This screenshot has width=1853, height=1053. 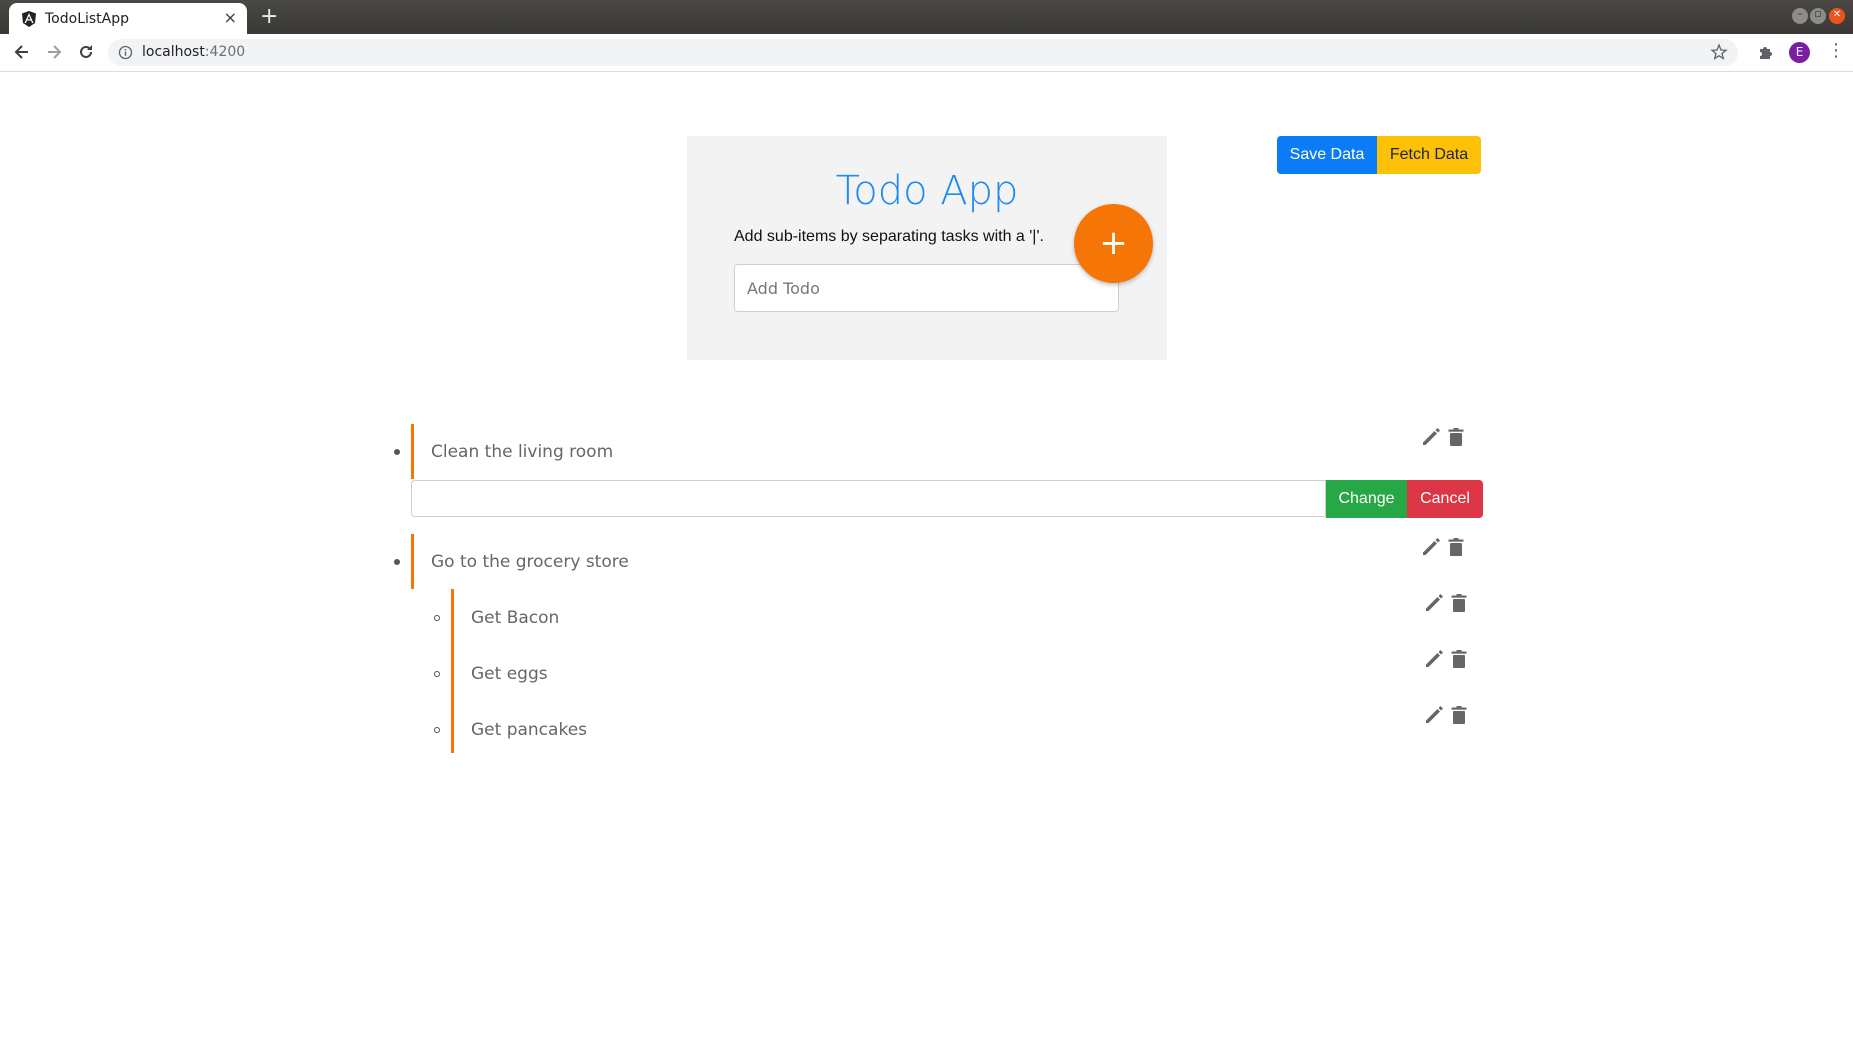 I want to click on todo-text: Clean the living room, so click(x=522, y=452).